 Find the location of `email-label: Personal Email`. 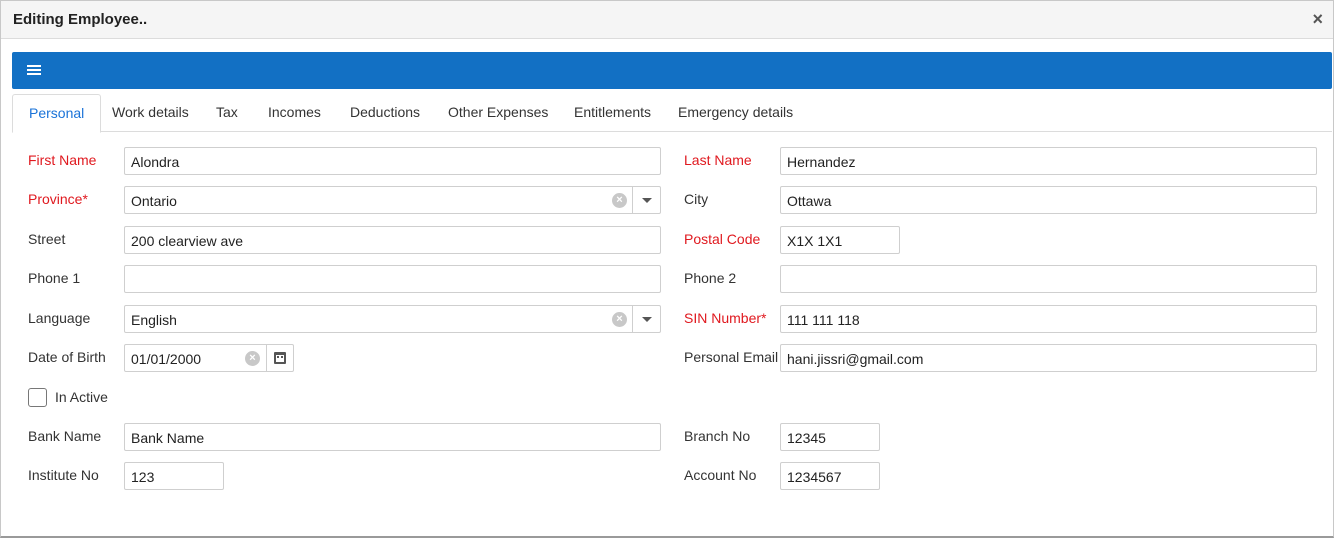

email-label: Personal Email is located at coordinates (731, 357).